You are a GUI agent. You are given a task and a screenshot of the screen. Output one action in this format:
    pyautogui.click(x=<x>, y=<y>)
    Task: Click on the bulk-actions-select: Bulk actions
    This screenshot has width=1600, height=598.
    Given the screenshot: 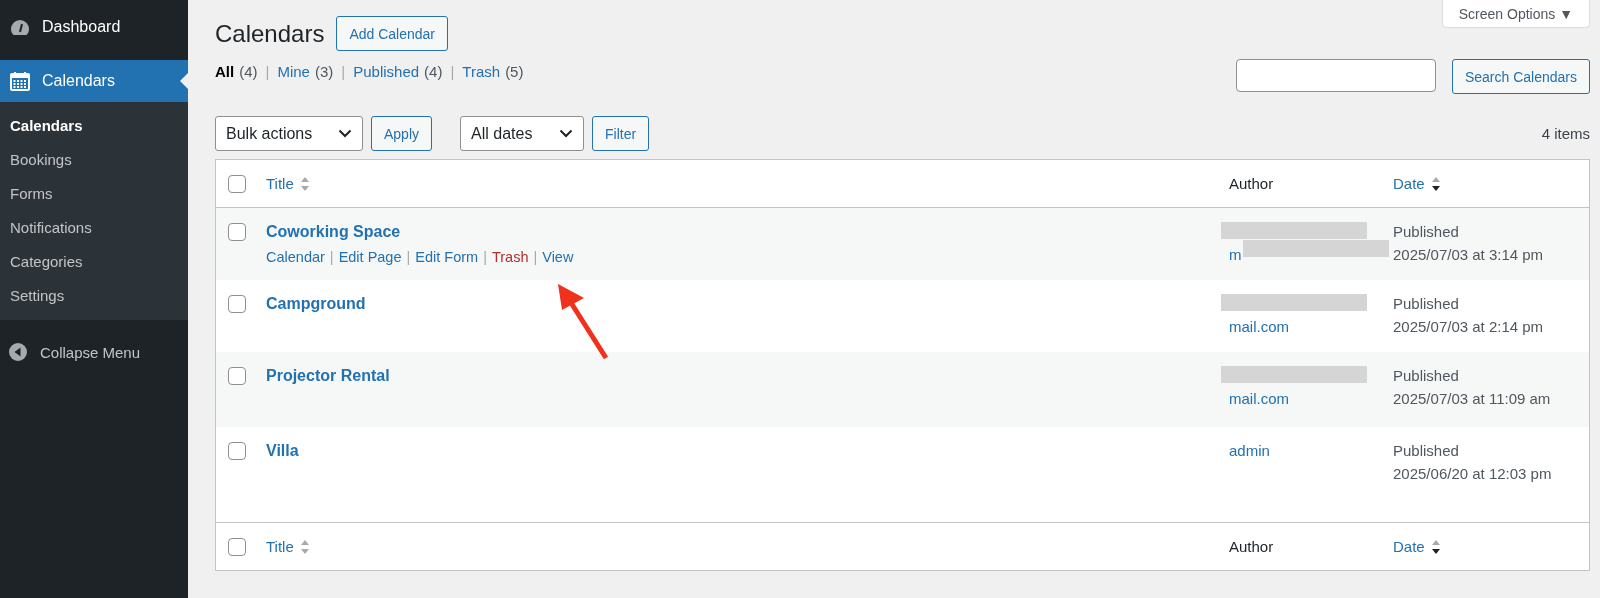 What is the action you would take?
    pyautogui.click(x=289, y=133)
    